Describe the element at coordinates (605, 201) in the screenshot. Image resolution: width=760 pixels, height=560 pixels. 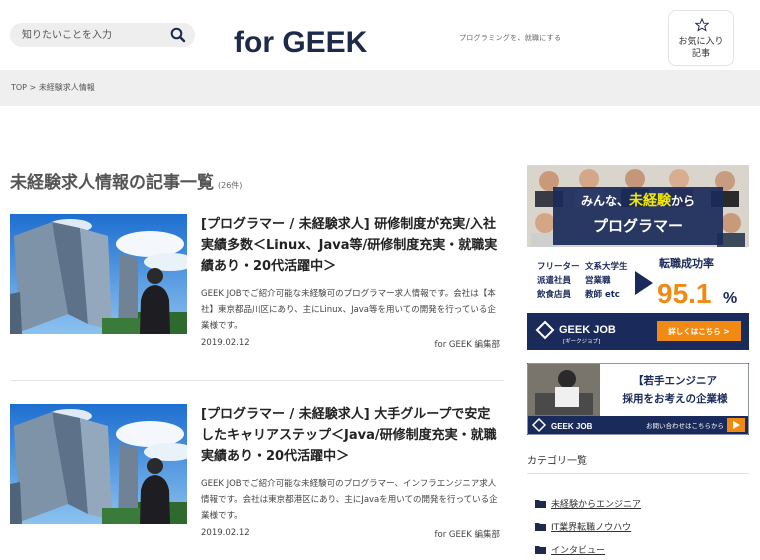
I see `ad1-headline-a: みんな、` at that location.